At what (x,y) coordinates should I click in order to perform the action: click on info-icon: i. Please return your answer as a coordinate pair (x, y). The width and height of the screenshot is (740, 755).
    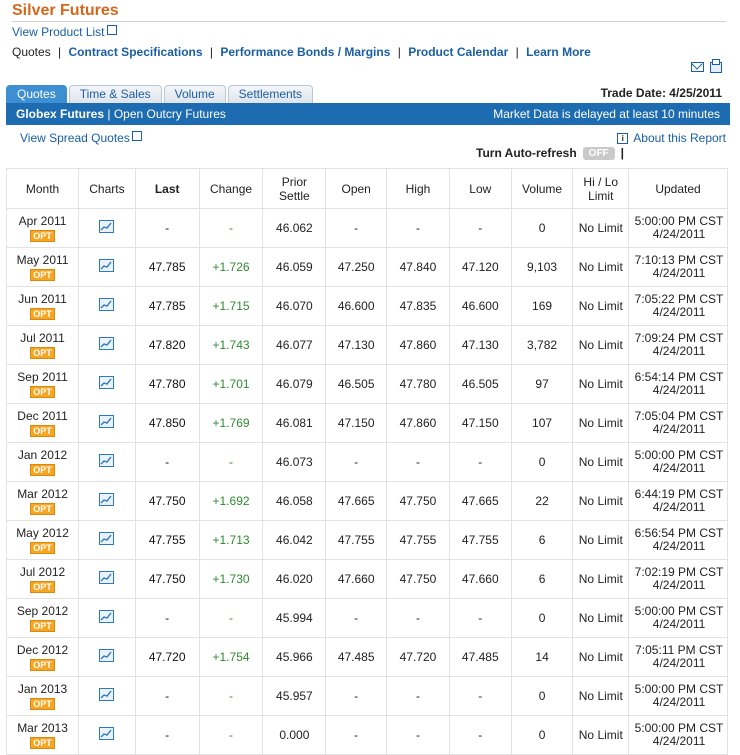
    Looking at the image, I should click on (623, 138).